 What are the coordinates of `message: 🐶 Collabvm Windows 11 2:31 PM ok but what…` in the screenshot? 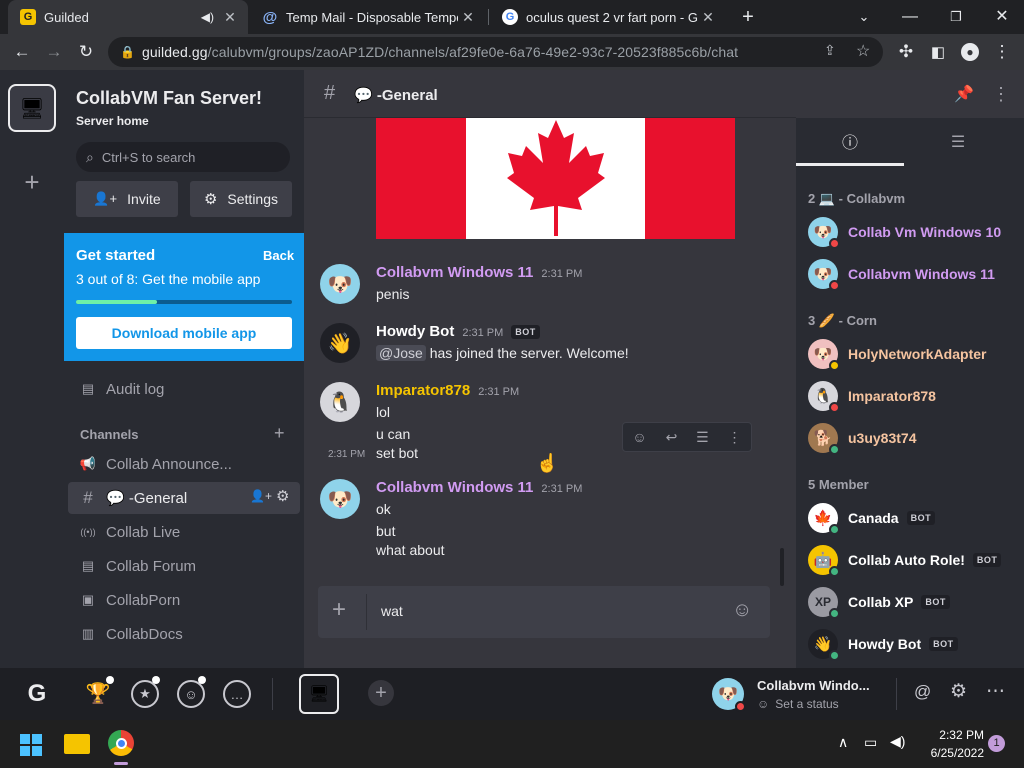 It's located at (550, 519).